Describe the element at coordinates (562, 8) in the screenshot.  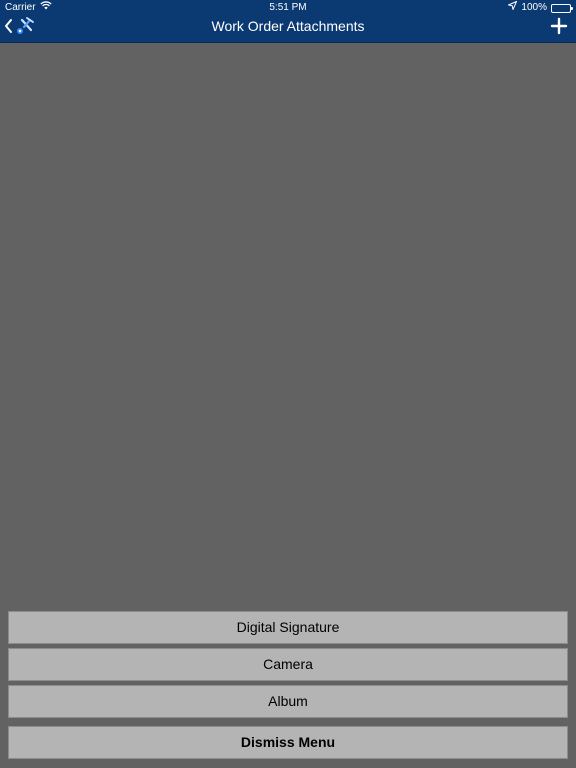
I see `battery-icon` at that location.